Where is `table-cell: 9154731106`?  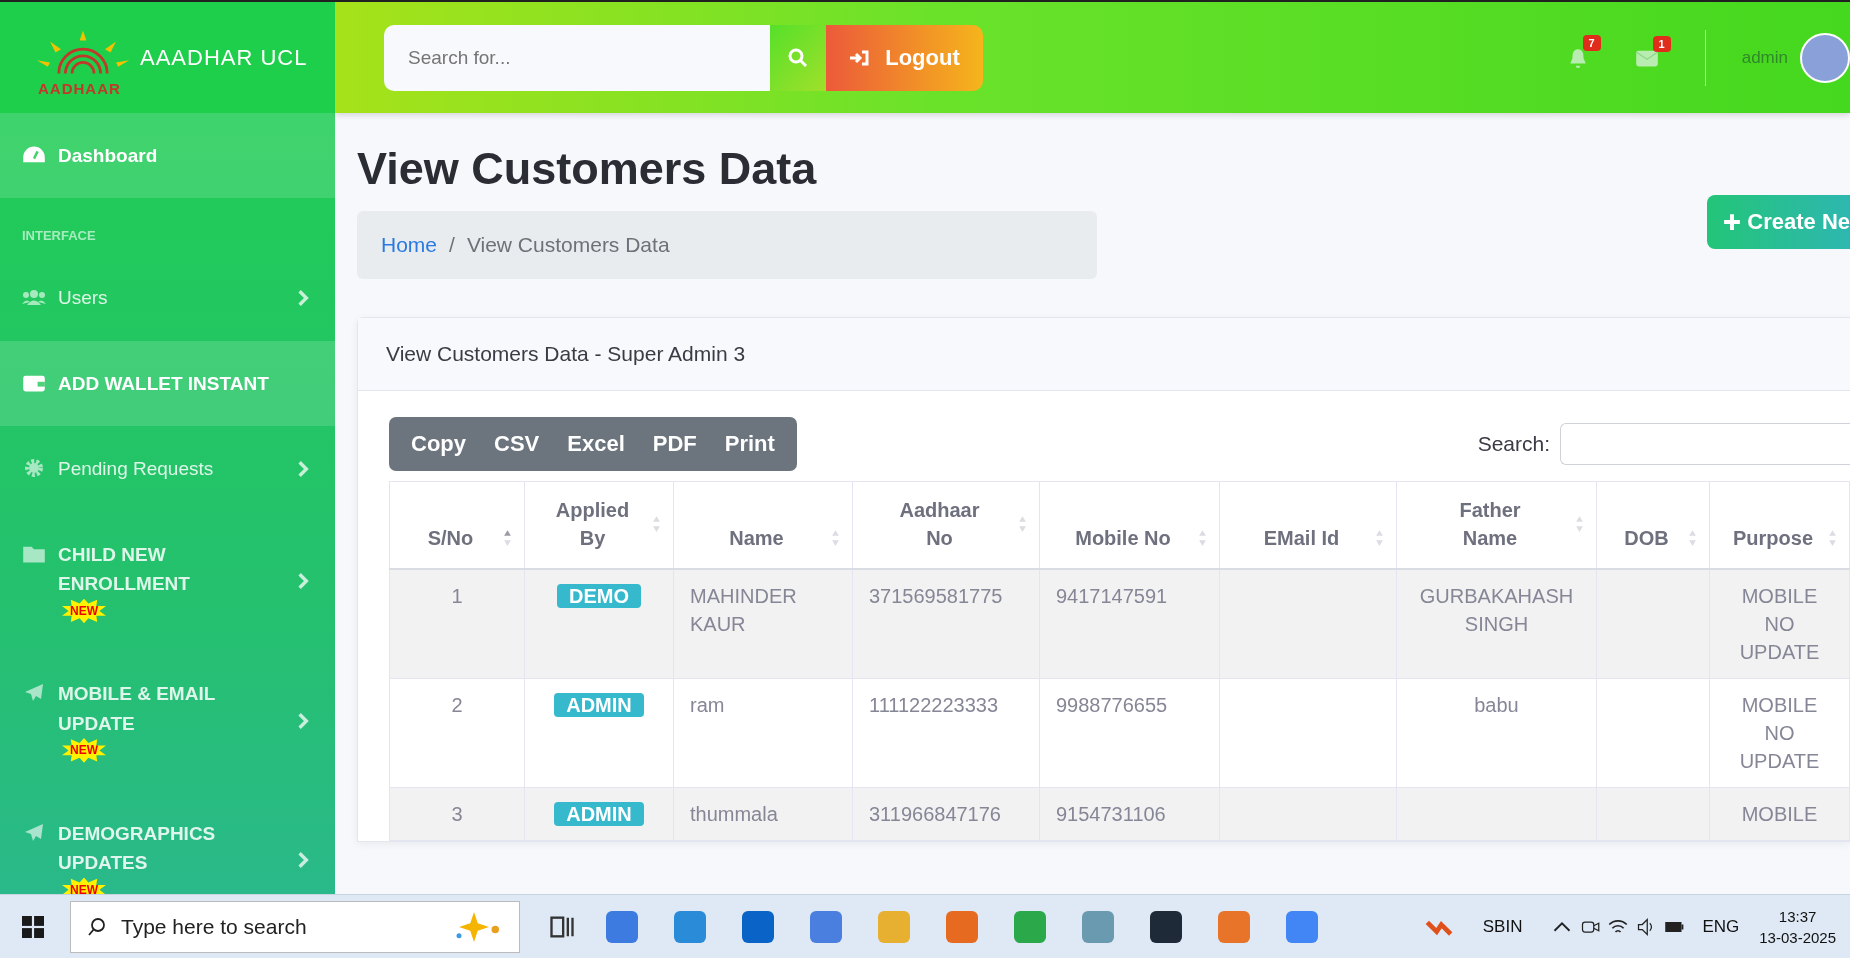 table-cell: 9154731106 is located at coordinates (1129, 814).